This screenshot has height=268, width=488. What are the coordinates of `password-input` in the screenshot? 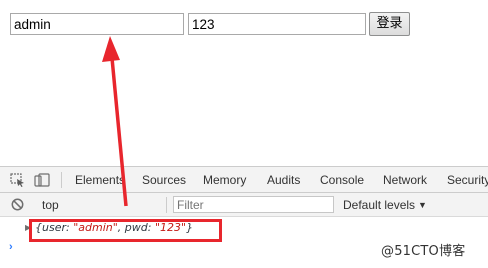 It's located at (277, 24).